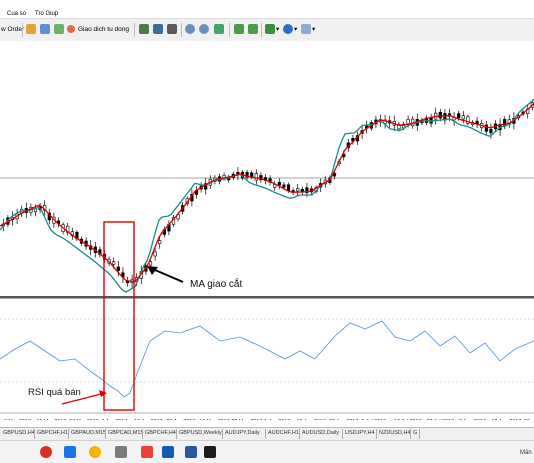  What do you see at coordinates (52, 433) in the screenshot?
I see `chart-tab: GBPCHF,H1` at bounding box center [52, 433].